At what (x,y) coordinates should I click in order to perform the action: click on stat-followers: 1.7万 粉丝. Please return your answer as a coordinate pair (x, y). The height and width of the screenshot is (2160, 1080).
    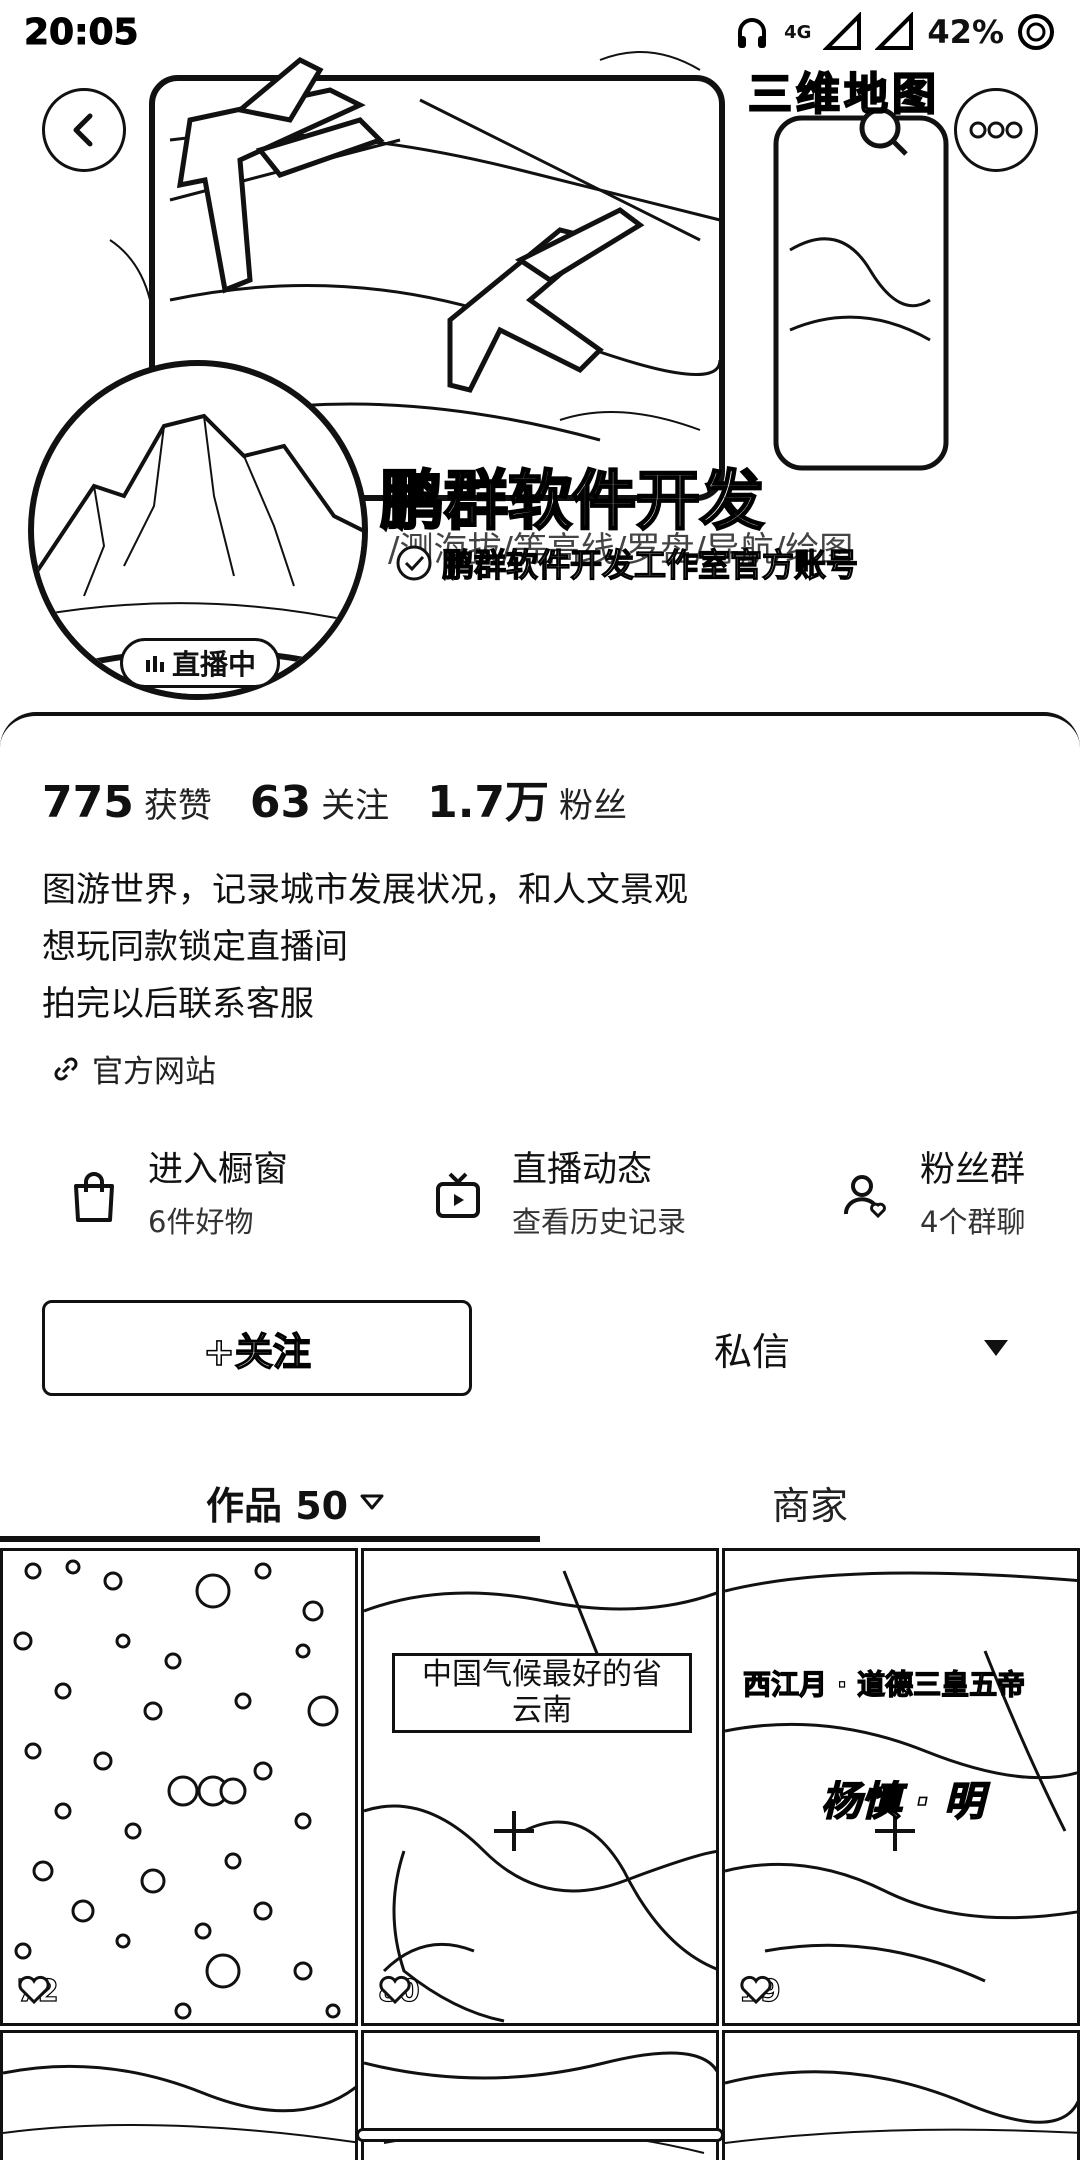
    Looking at the image, I should click on (527, 798).